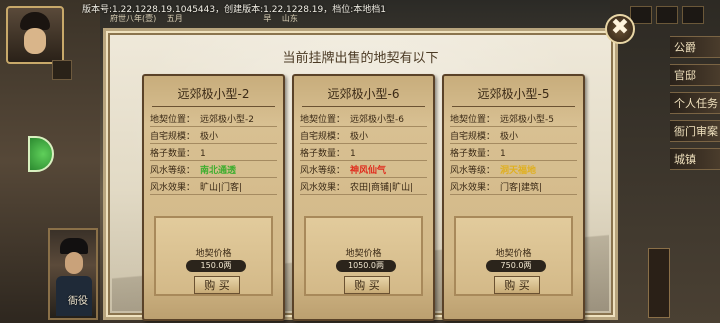  What do you see at coordinates (518, 171) in the screenshot?
I see `fengshui-level-value: 洞天福地` at bounding box center [518, 171].